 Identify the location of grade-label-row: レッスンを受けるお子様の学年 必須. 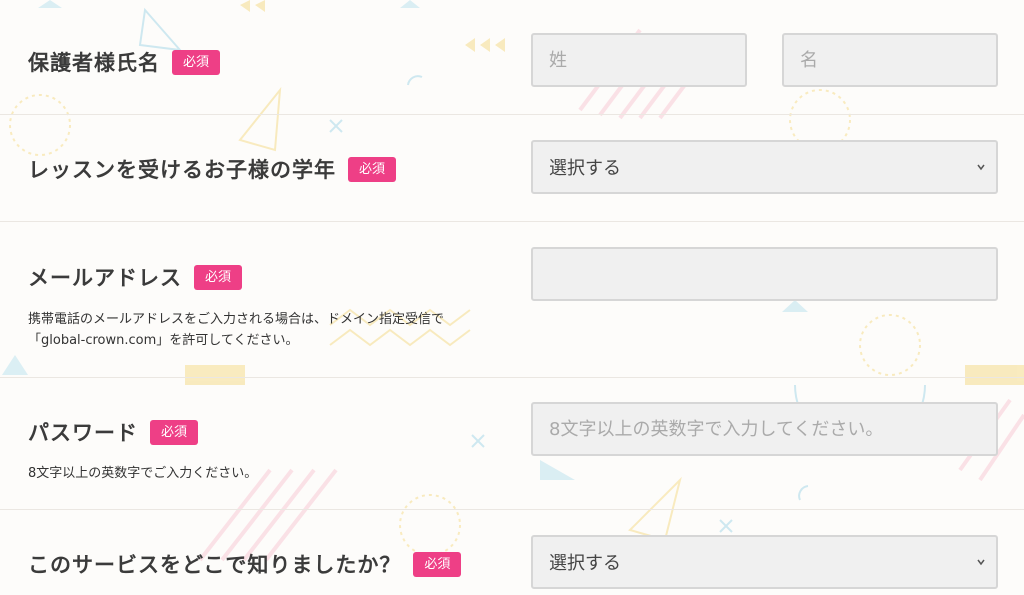
(212, 169).